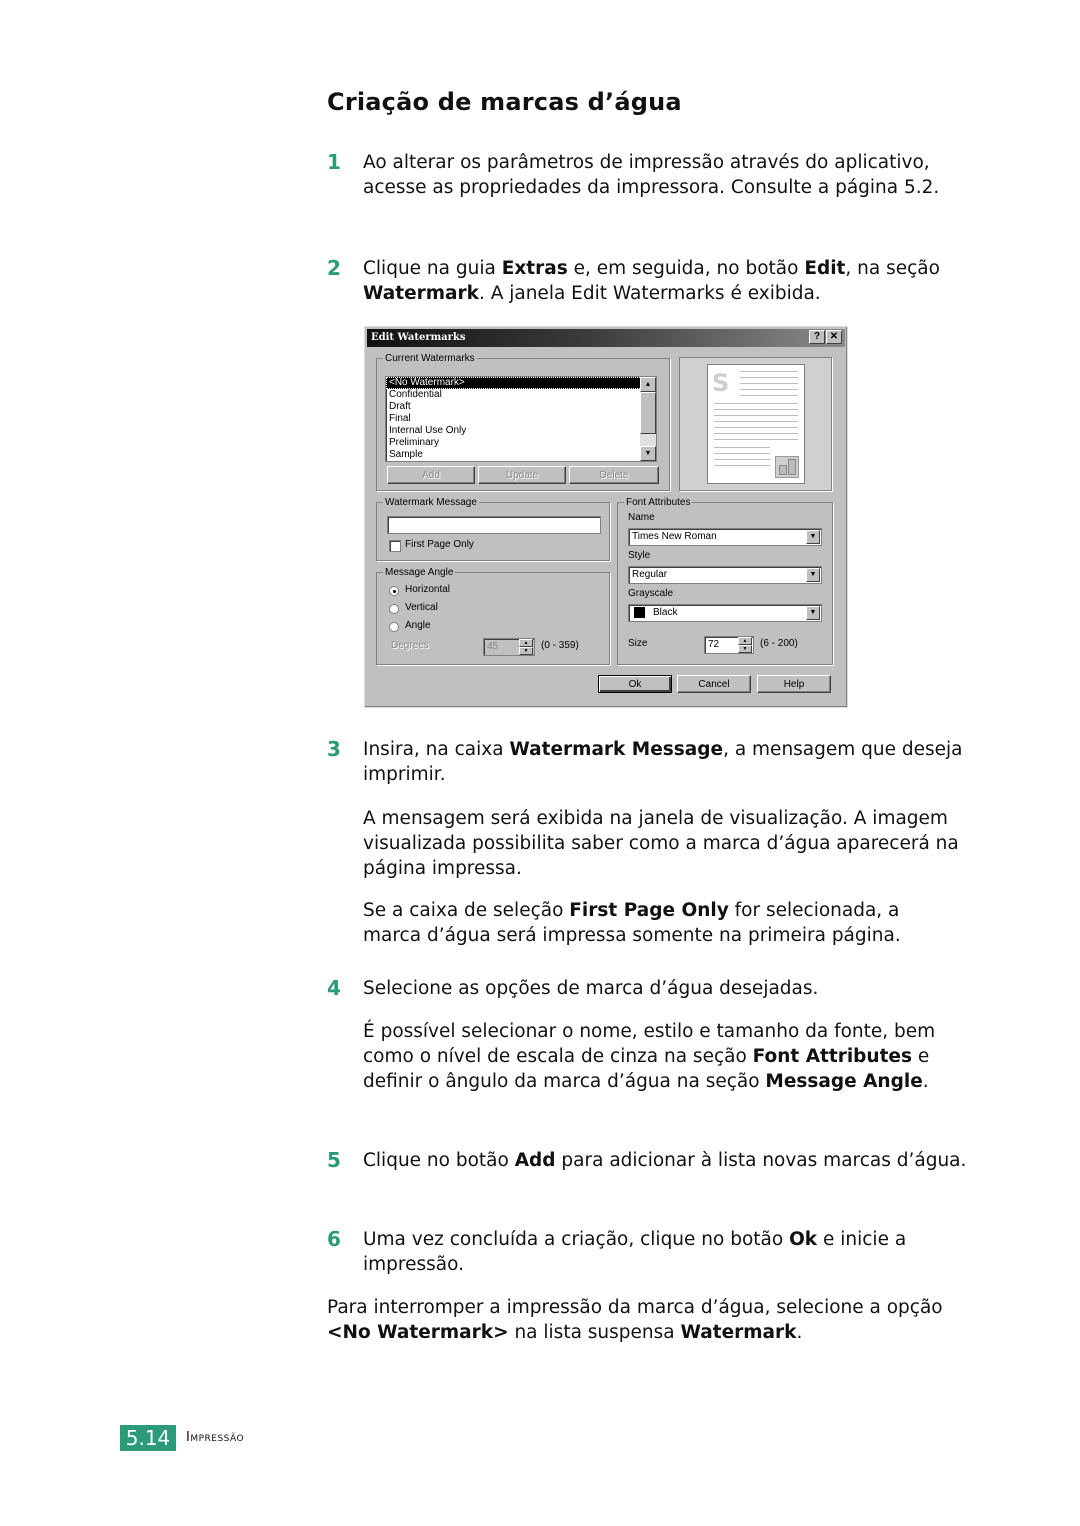 The image size is (1080, 1526). I want to click on watermark-preview: S, so click(755, 424).